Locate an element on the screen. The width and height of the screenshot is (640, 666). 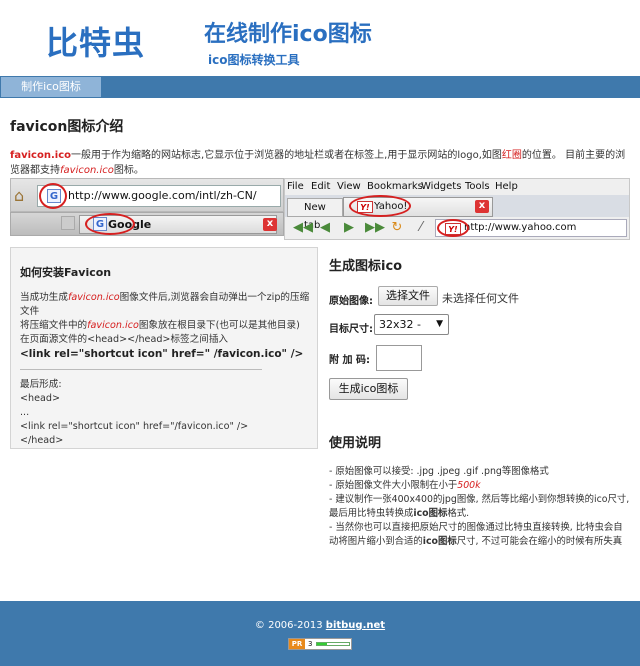
target-size-label: 目标尺寸: is located at coordinates (351, 329).